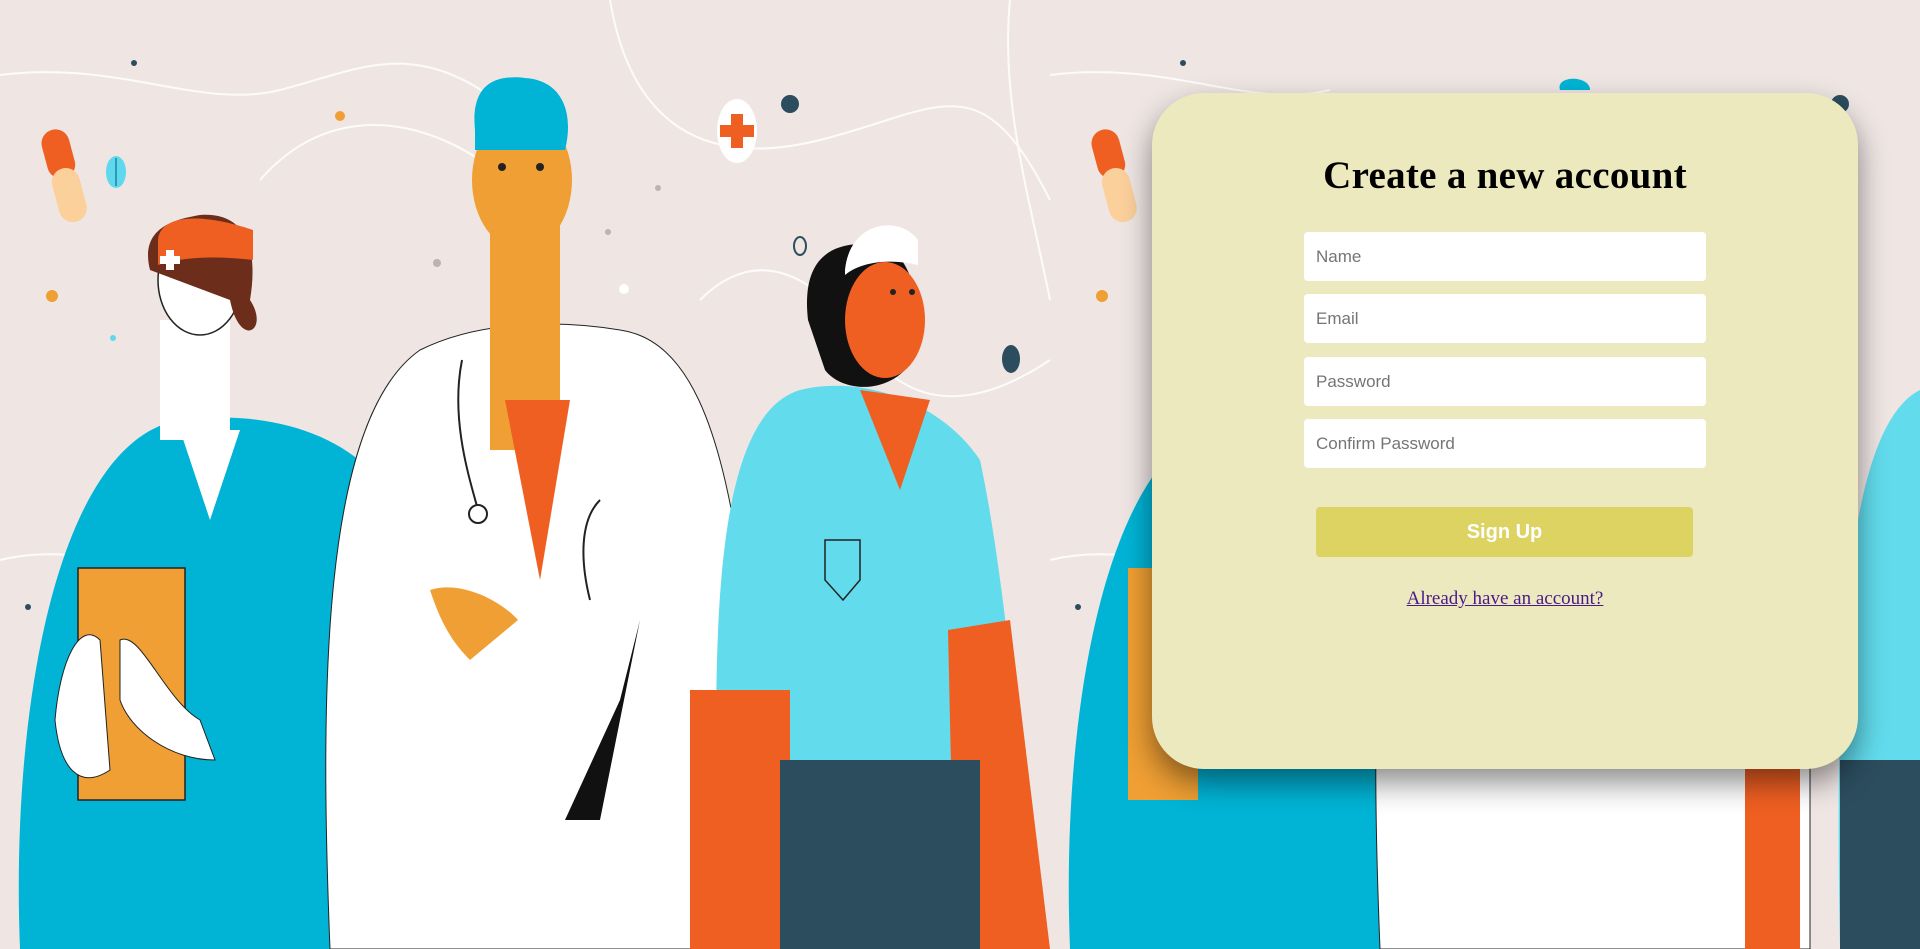  Describe the element at coordinates (1505, 175) in the screenshot. I see `page-title: Create a new account` at that location.